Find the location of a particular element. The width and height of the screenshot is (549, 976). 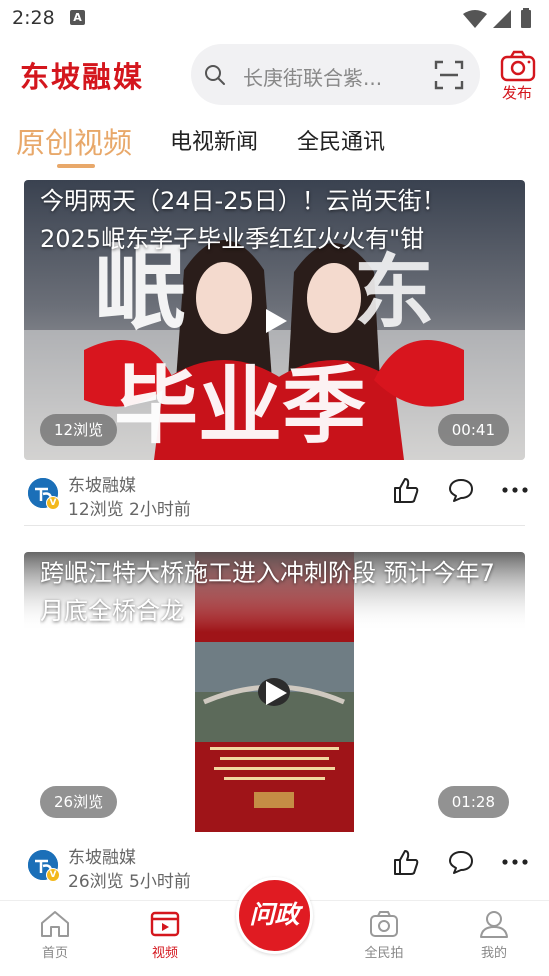

publish-label: 发布 is located at coordinates (517, 93).